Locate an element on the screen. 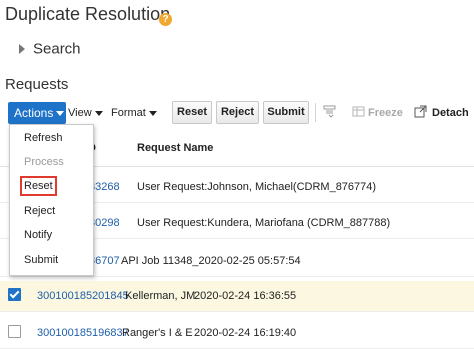  search-toggle: Search is located at coordinates (50, 49).